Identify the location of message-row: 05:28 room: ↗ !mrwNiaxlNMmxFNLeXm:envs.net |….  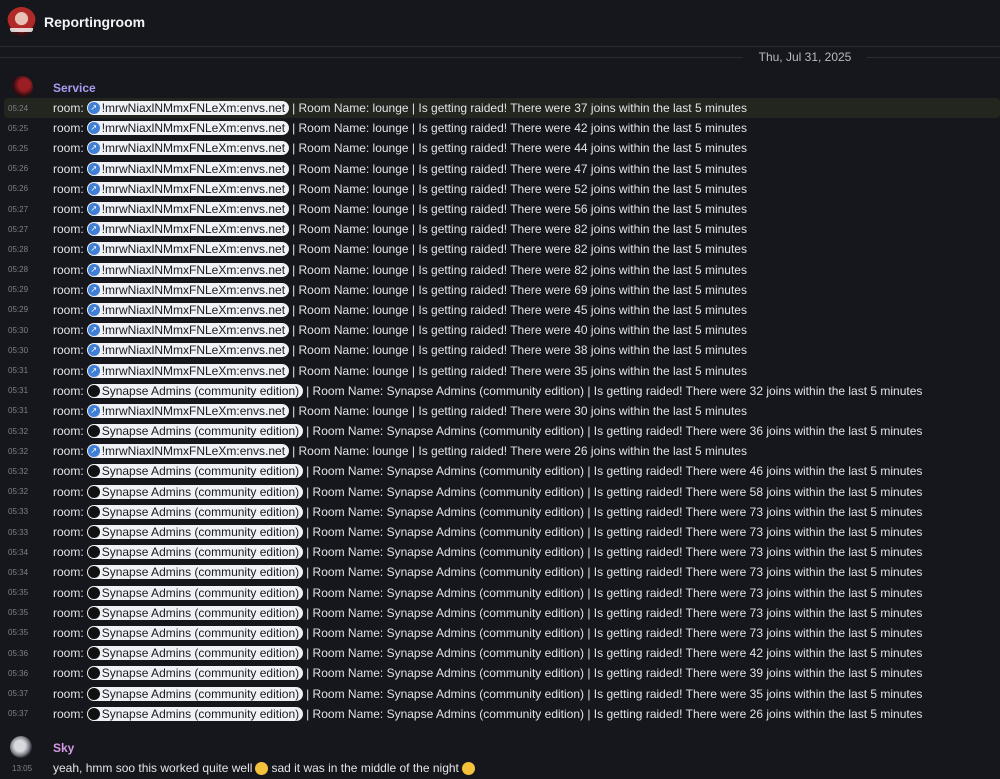
(502, 270).